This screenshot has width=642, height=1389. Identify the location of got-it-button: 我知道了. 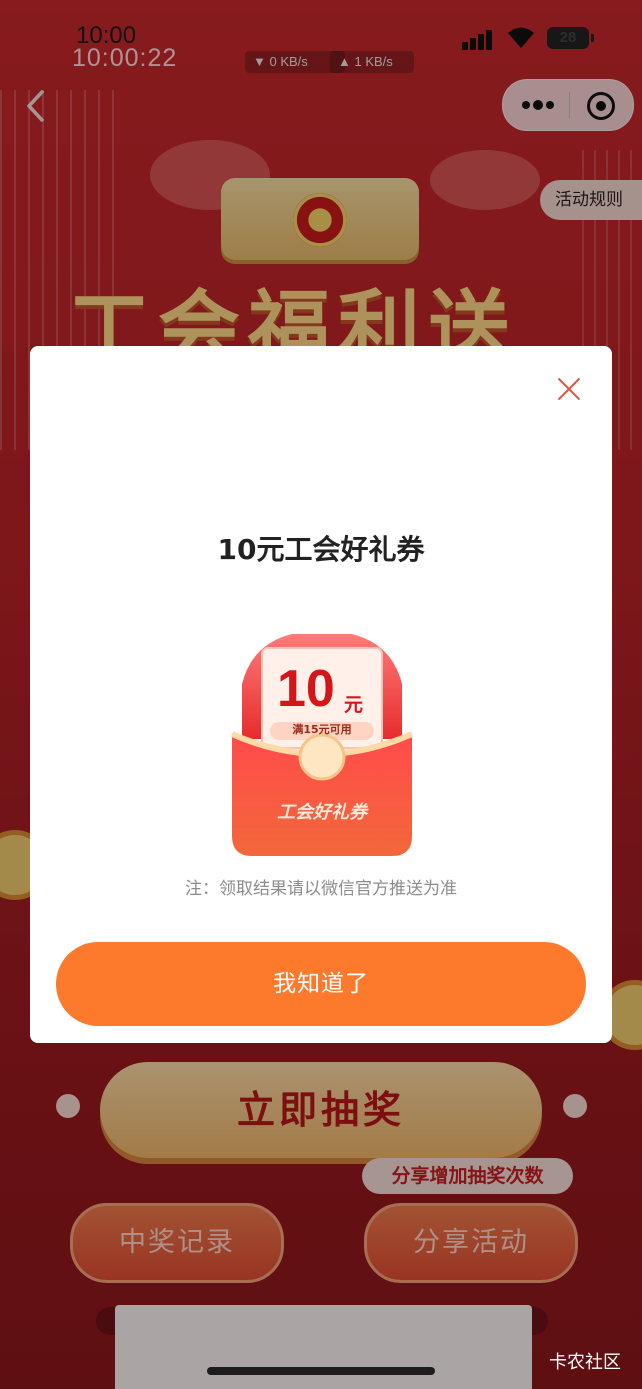
(321, 984).